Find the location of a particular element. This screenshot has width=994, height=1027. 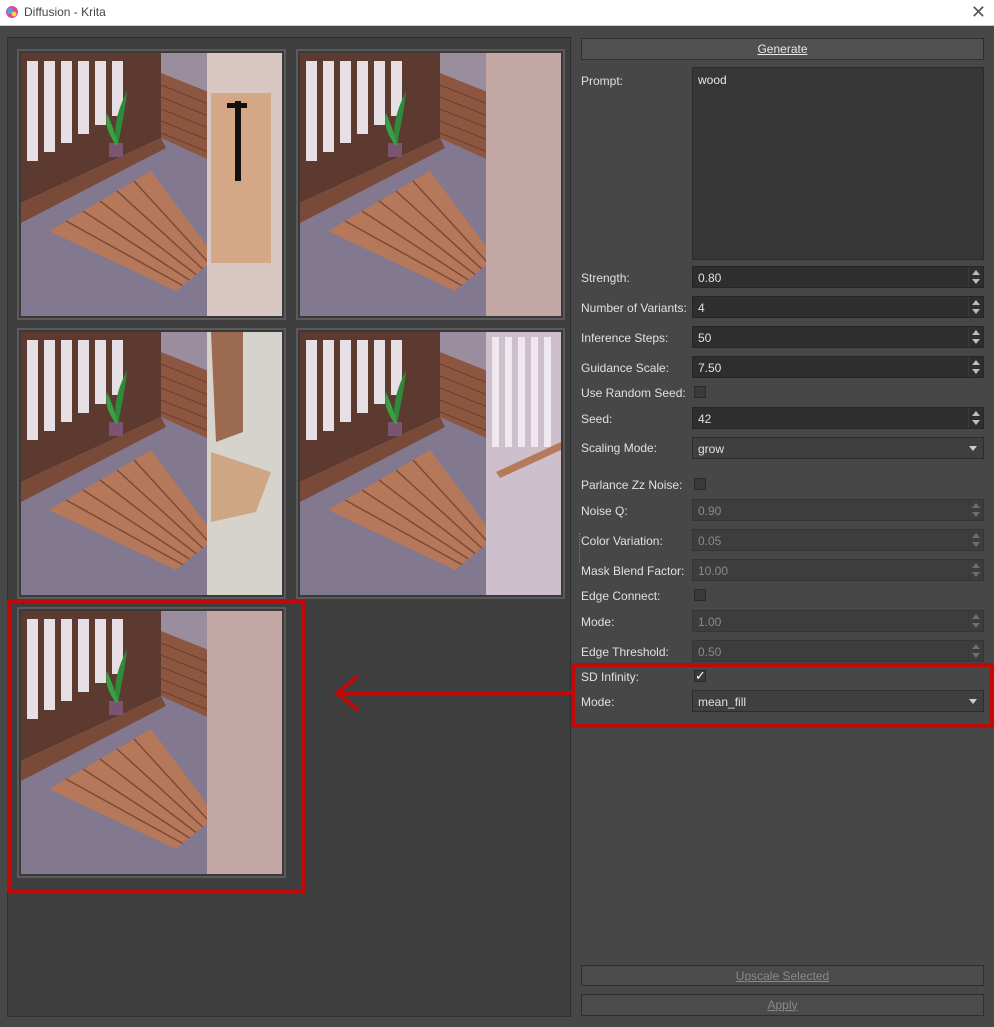

mode-value: 1.00 is located at coordinates (710, 622).